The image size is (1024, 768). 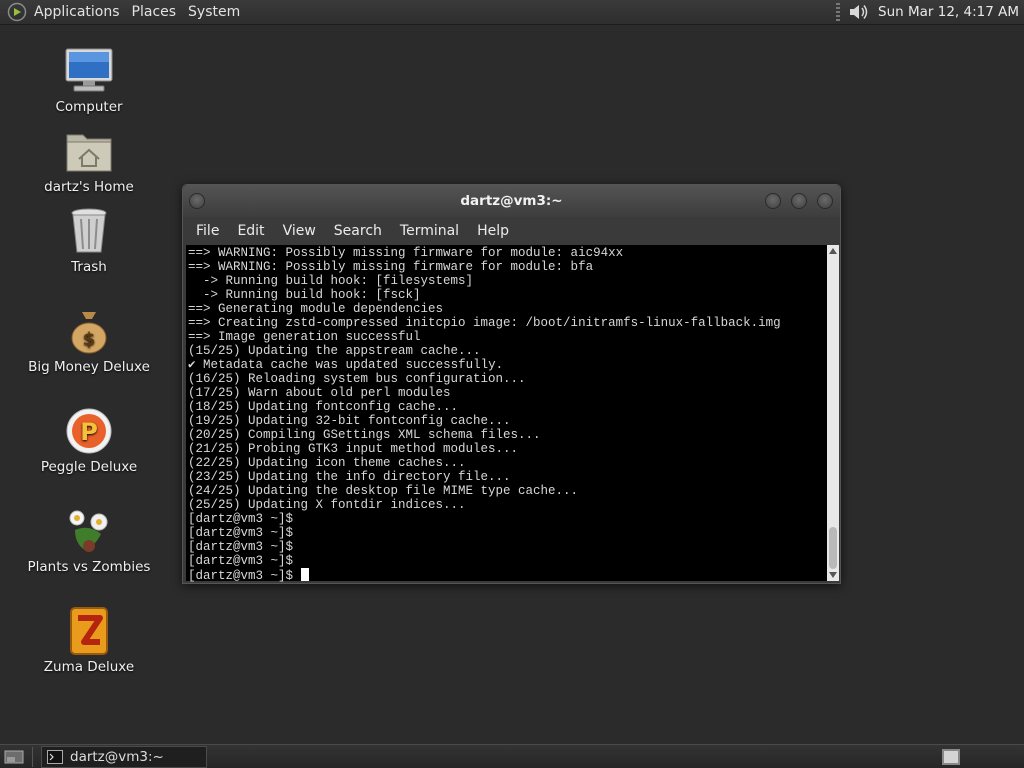 What do you see at coordinates (89, 567) in the screenshot?
I see `desktop-icon-label: Plants vs Zombies` at bounding box center [89, 567].